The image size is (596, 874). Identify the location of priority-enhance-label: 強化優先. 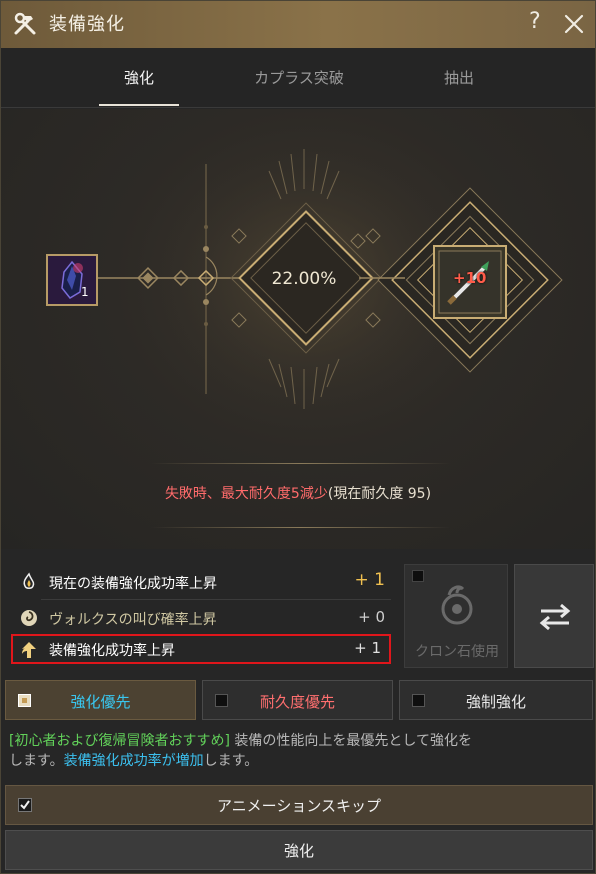
(100, 702).